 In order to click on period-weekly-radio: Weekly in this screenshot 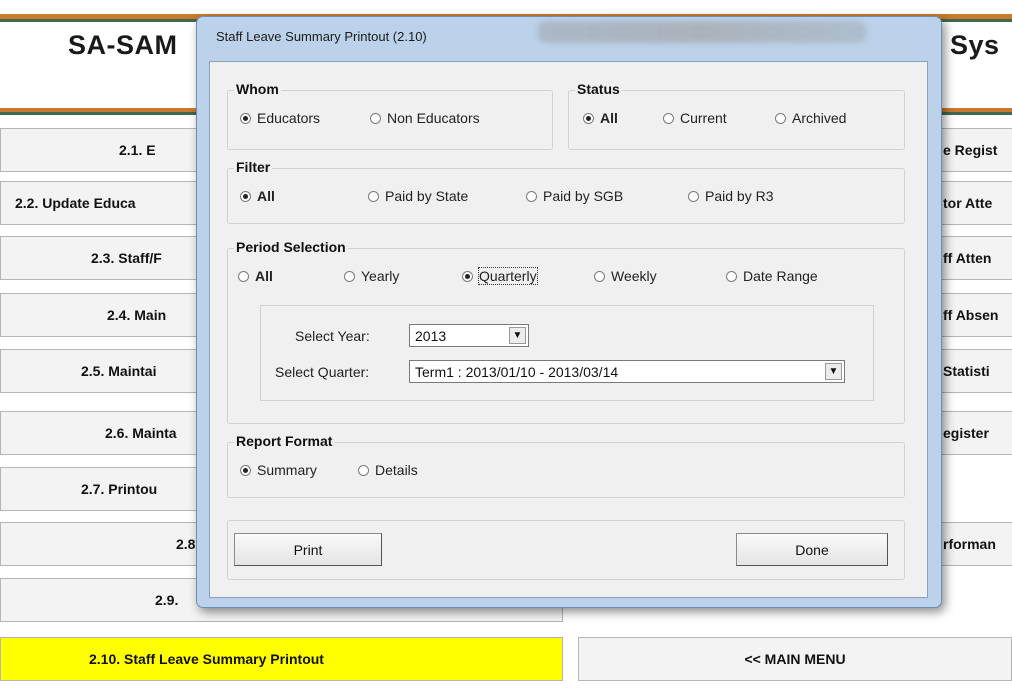, I will do `click(625, 276)`.